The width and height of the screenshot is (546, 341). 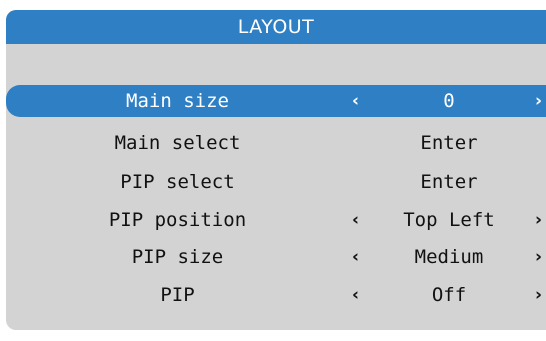 I want to click on menu-item-pip-size: PIP size ‹ Medium ›, so click(x=276, y=257).